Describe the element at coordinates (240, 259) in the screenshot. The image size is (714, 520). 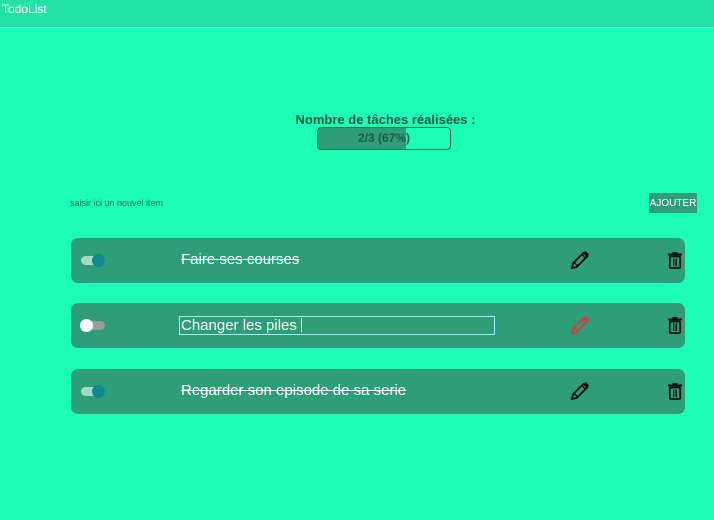
I see `todo-label: Faire ses courses` at that location.